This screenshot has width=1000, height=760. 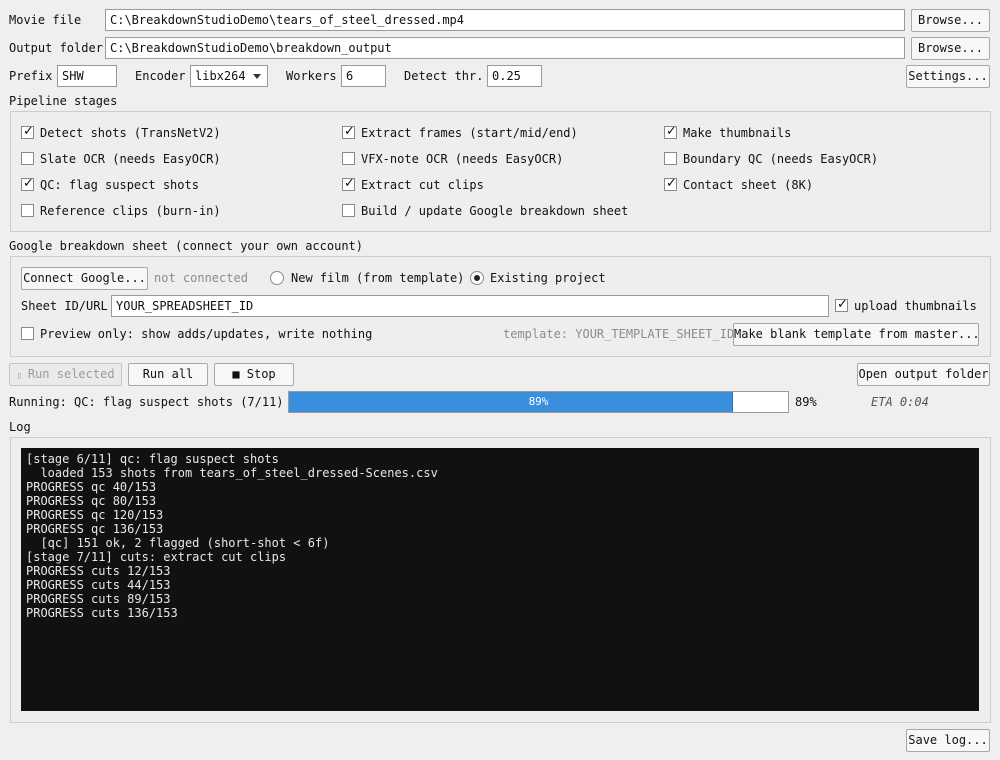 I want to click on log-line: PROGRESS qc 136/153, so click(x=95, y=529).